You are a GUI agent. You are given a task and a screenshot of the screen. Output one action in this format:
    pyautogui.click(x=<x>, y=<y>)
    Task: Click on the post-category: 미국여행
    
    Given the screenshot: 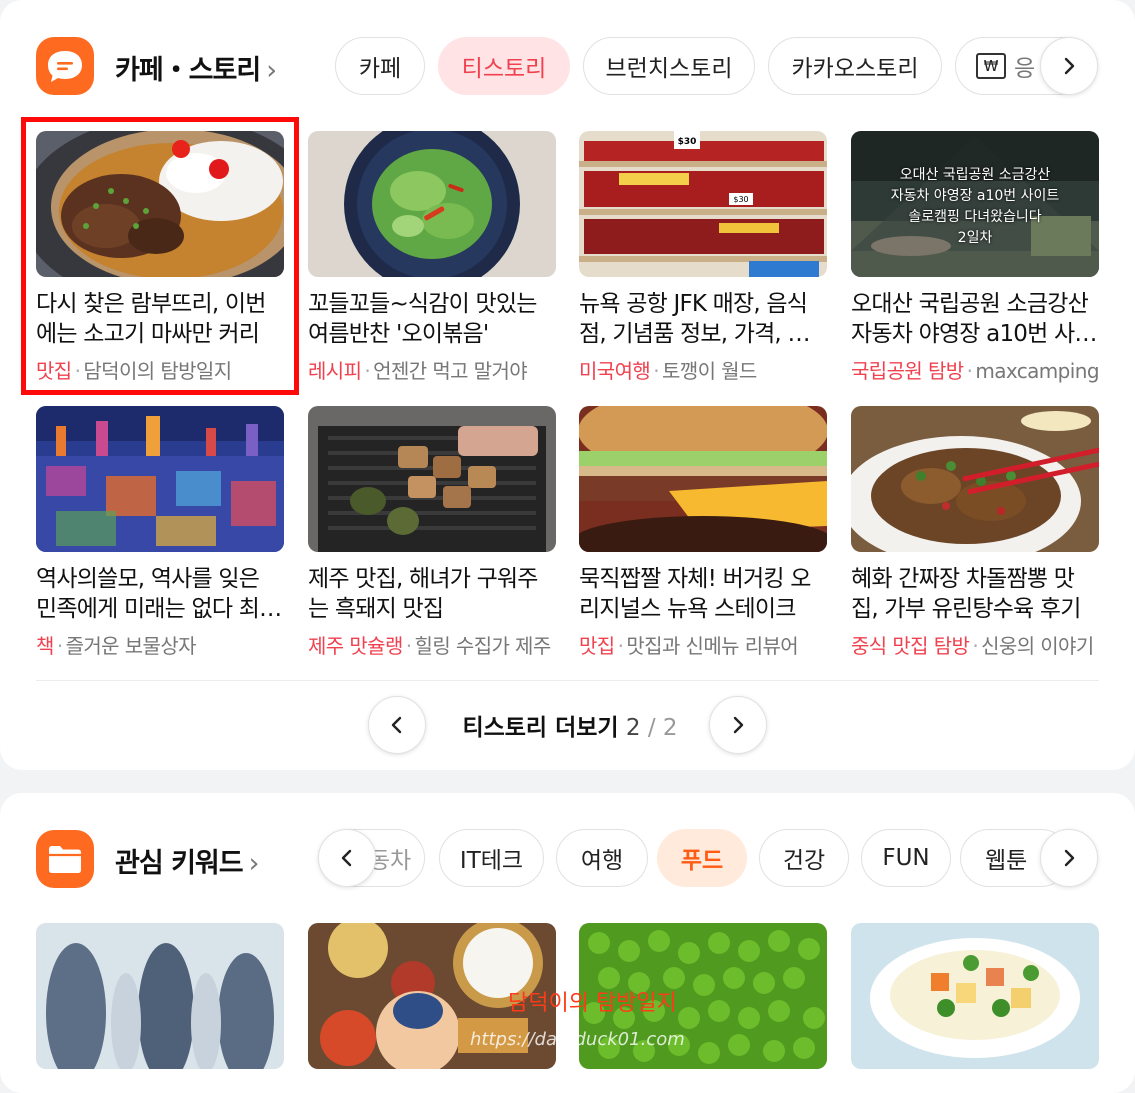 What is the action you would take?
    pyautogui.click(x=615, y=371)
    